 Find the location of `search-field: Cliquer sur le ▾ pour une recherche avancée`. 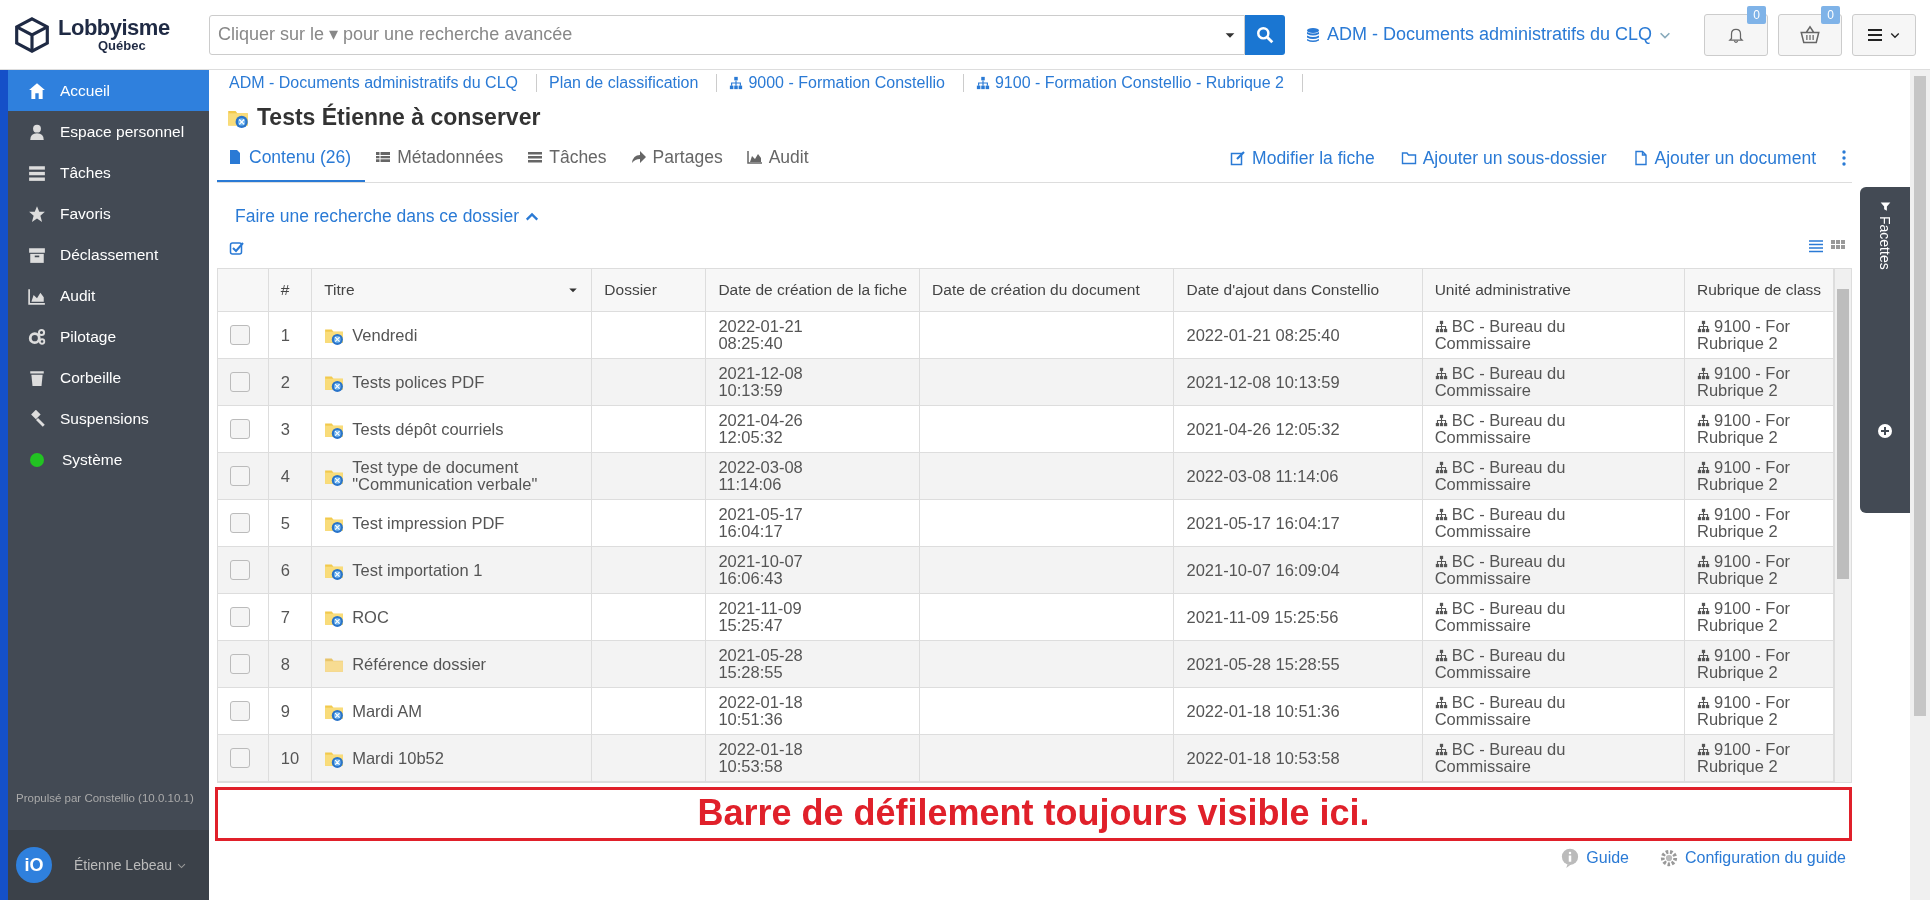

search-field: Cliquer sur le ▾ pour une recherche avancée is located at coordinates (727, 34).